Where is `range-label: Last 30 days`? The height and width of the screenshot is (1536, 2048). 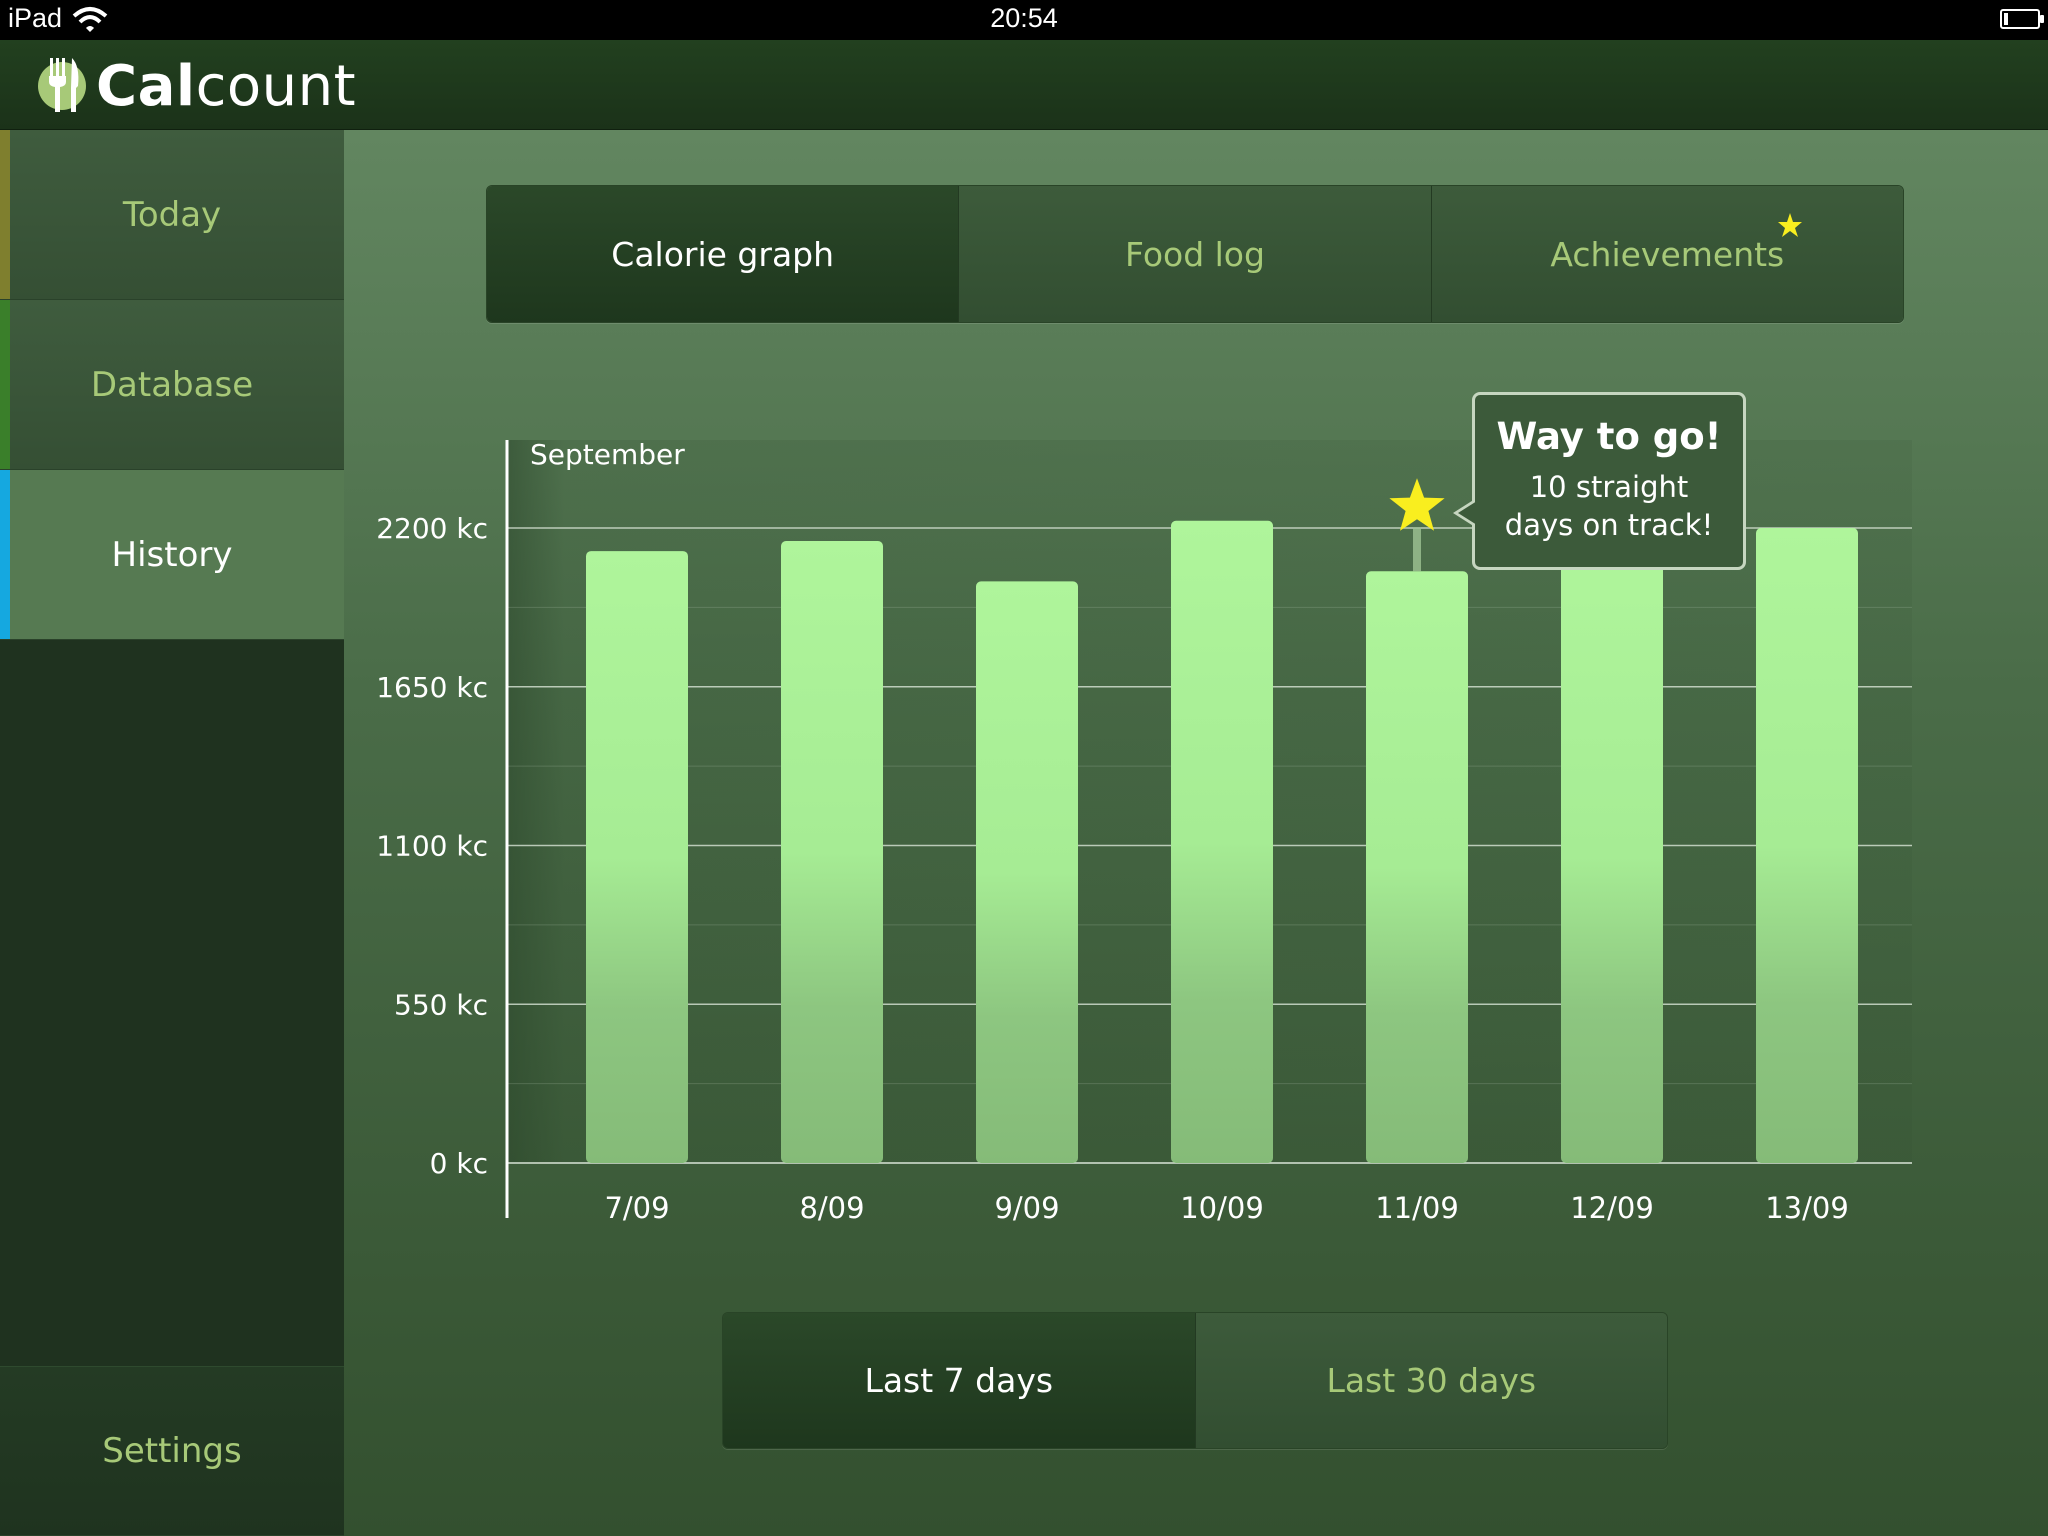
range-label: Last 30 days is located at coordinates (1431, 1380).